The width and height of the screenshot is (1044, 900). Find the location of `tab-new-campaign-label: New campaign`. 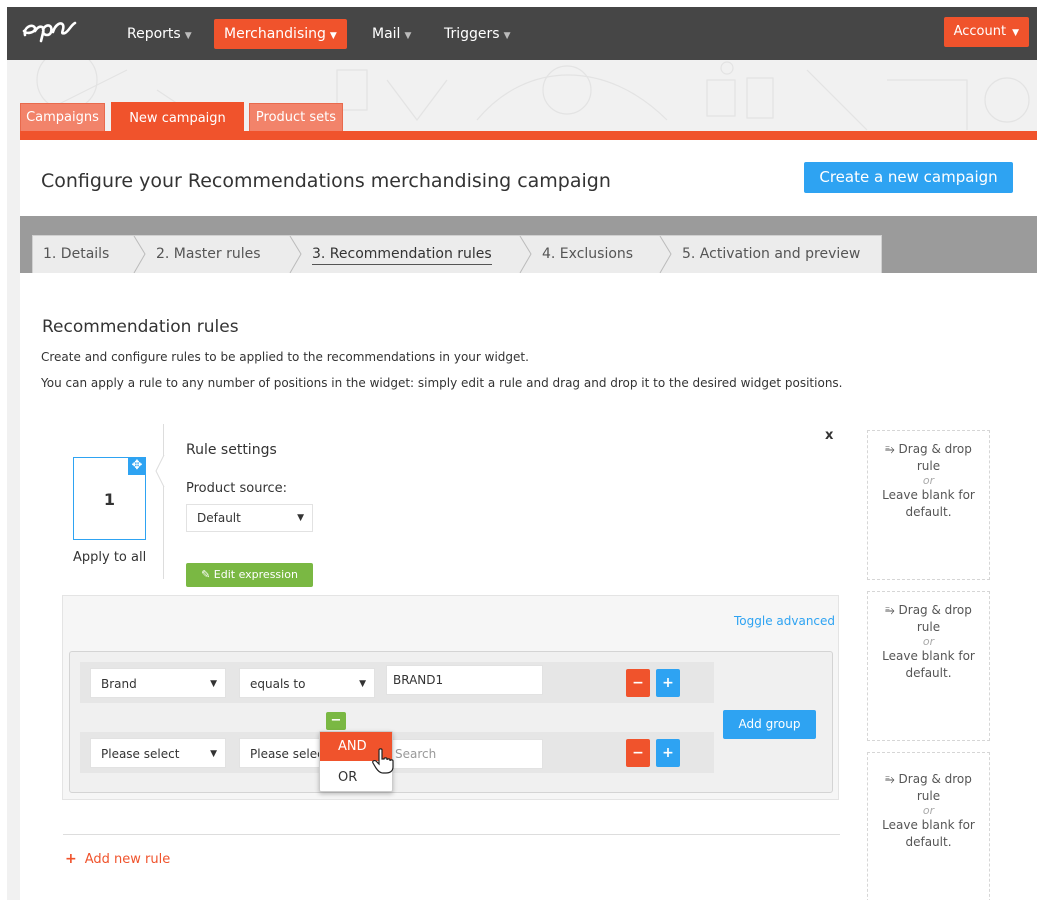

tab-new-campaign-label: New campaign is located at coordinates (177, 118).